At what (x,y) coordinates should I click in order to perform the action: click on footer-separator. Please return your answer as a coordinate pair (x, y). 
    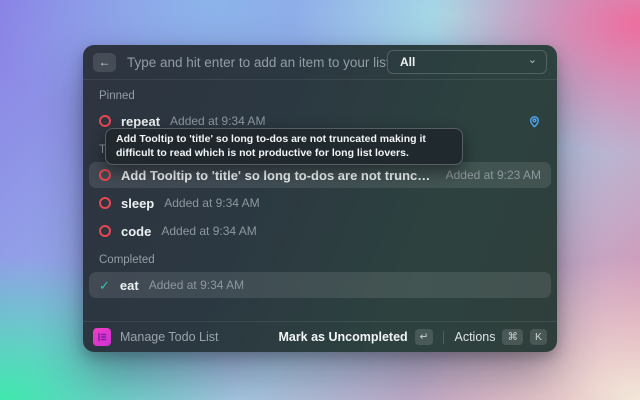
    Looking at the image, I should click on (444, 337).